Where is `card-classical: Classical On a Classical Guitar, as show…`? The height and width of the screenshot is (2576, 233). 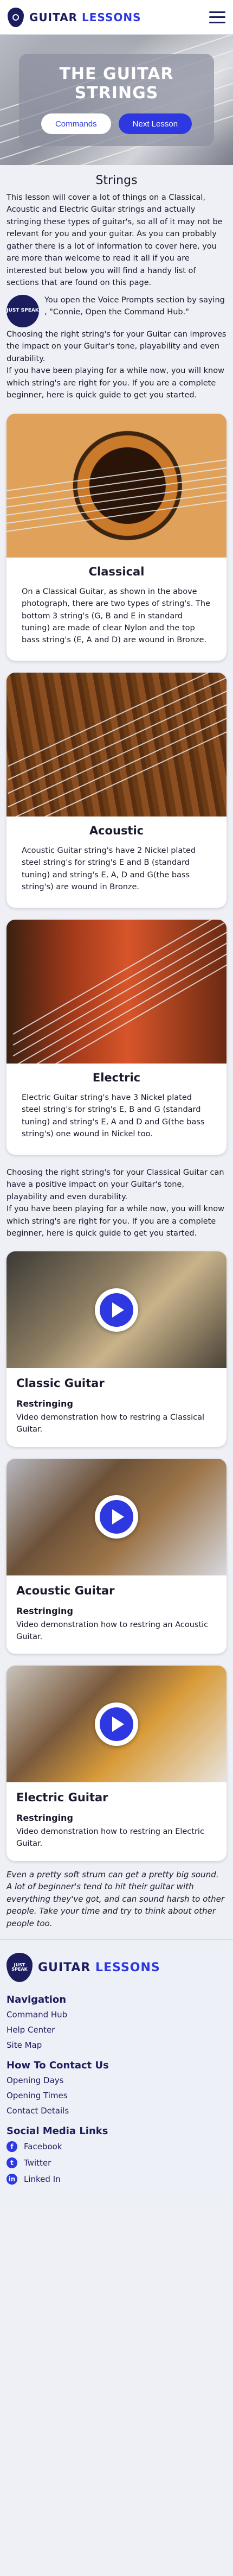
card-classical: Classical On a Classical Guitar, as show… is located at coordinates (116, 537).